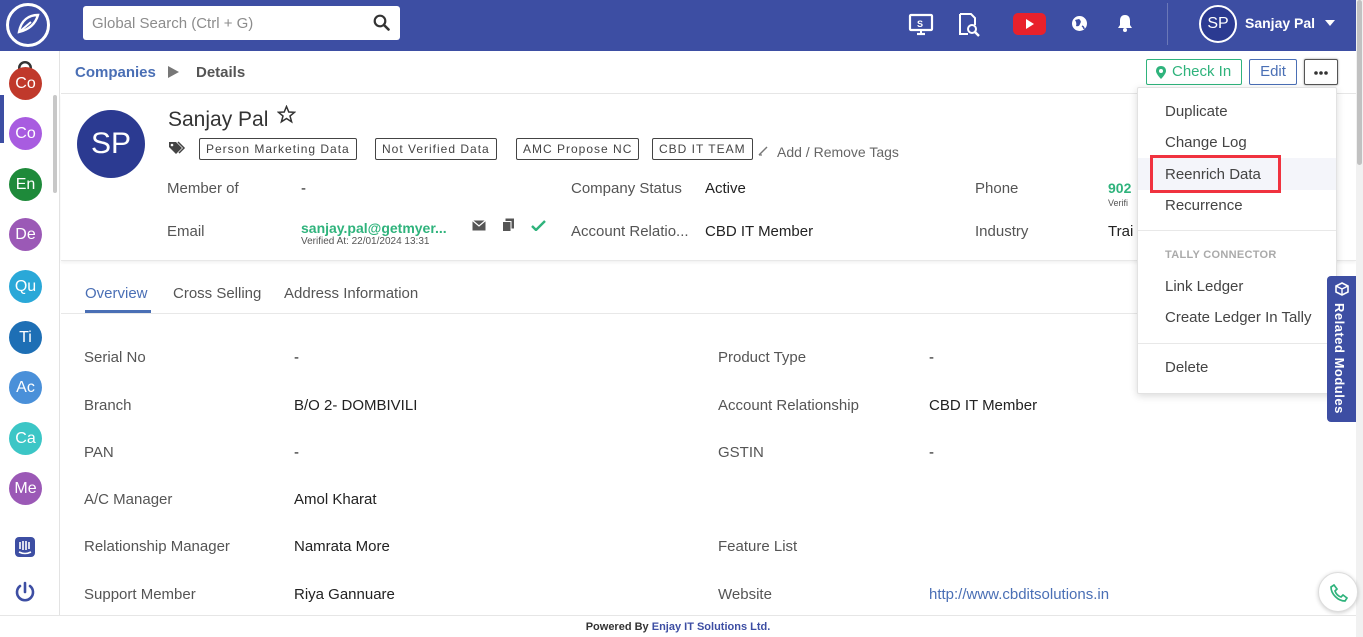  What do you see at coordinates (1119, 188) in the screenshot?
I see `phone-value-link: 902` at bounding box center [1119, 188].